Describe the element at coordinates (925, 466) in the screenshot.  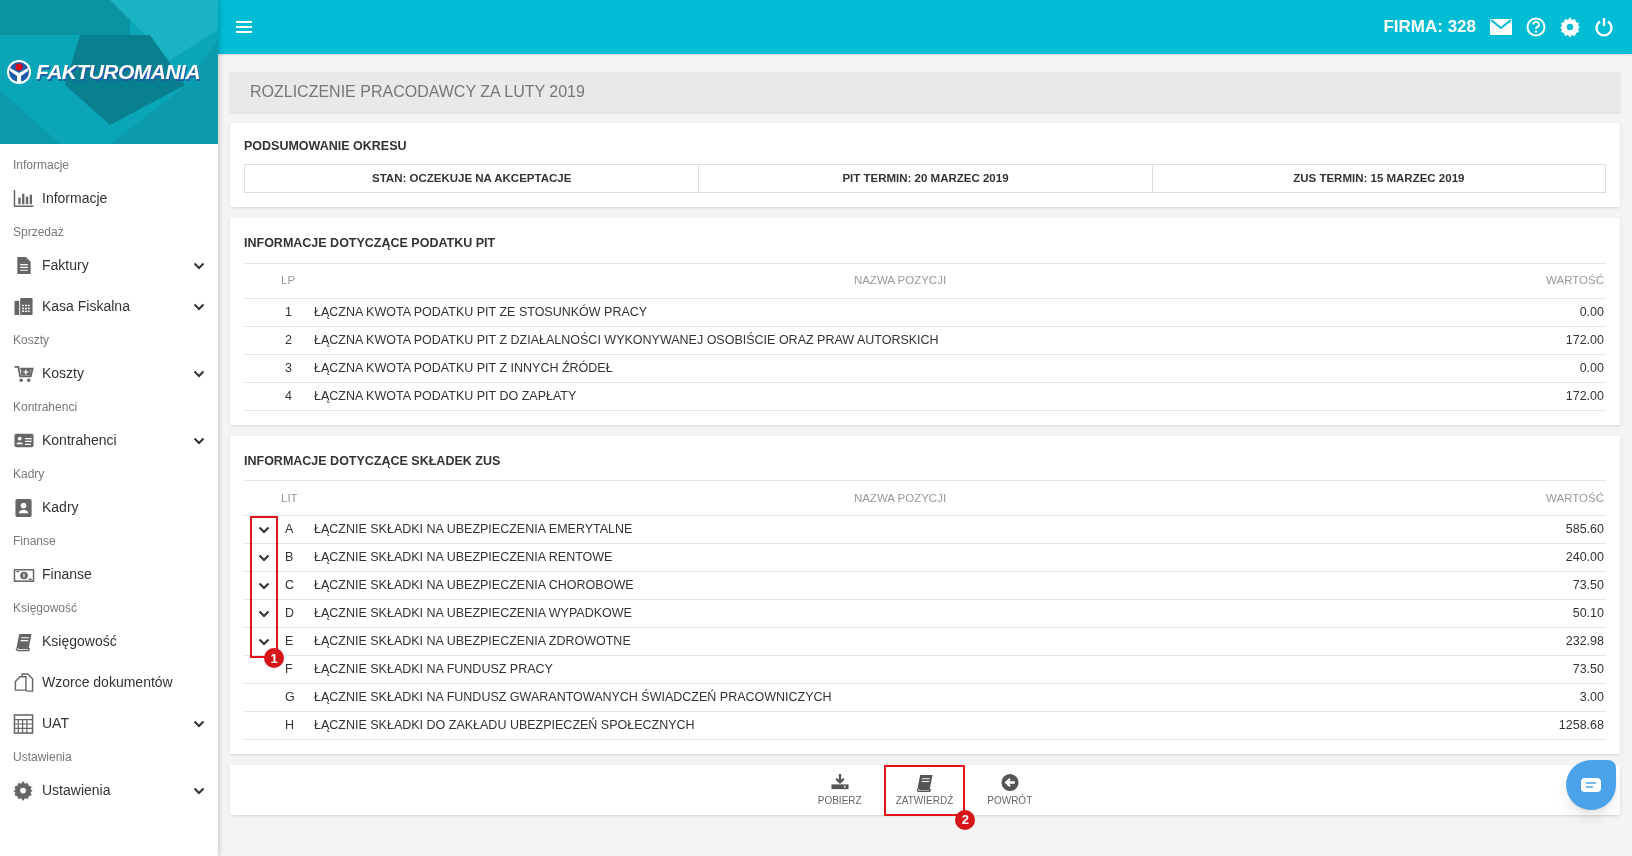
I see `card-title: INFORMACJE DOTYCZĄCE SKŁADEK ZUS` at that location.